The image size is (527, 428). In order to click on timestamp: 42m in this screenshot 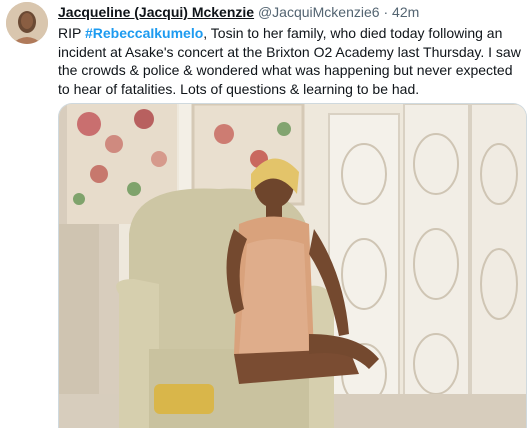, I will do `click(405, 12)`.